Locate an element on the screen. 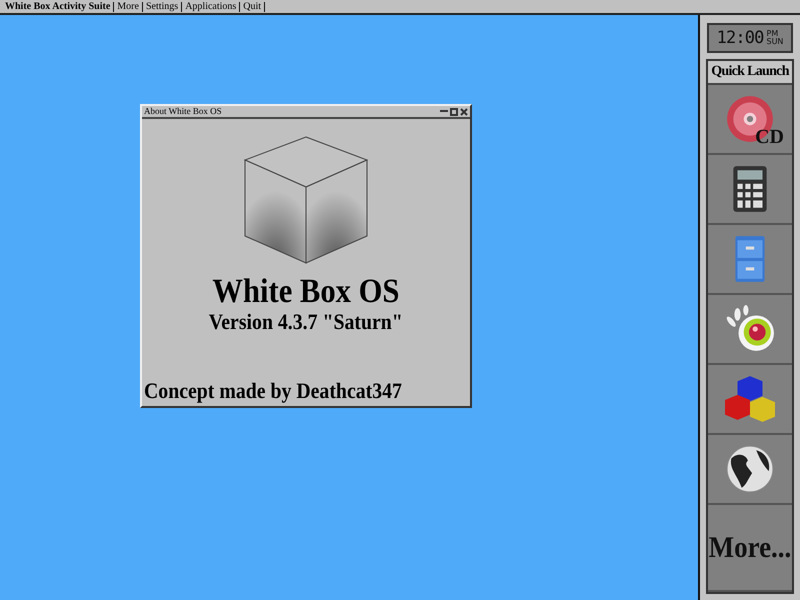 The image size is (800, 600). menu-item: White Box Activity Suite is located at coordinates (58, 7).